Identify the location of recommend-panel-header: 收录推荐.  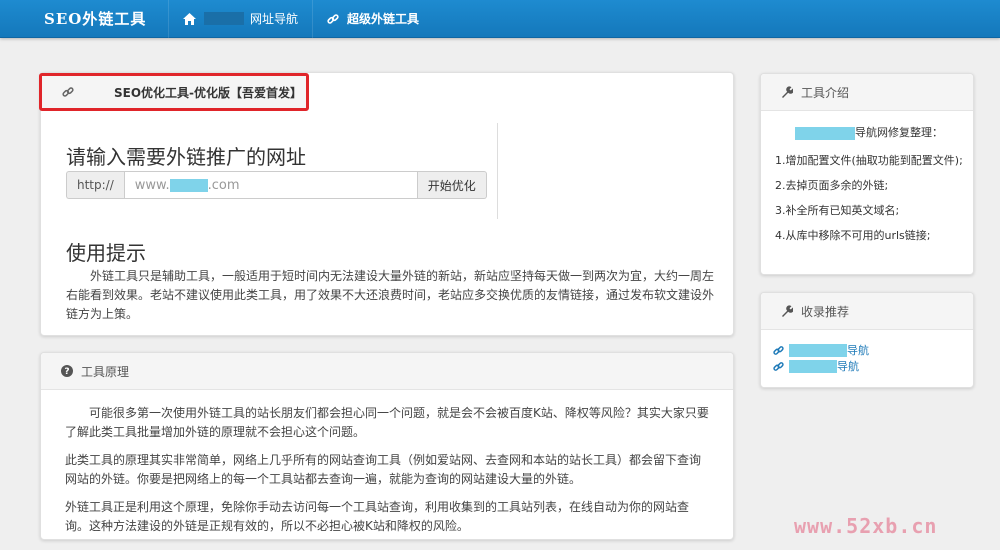
(867, 311).